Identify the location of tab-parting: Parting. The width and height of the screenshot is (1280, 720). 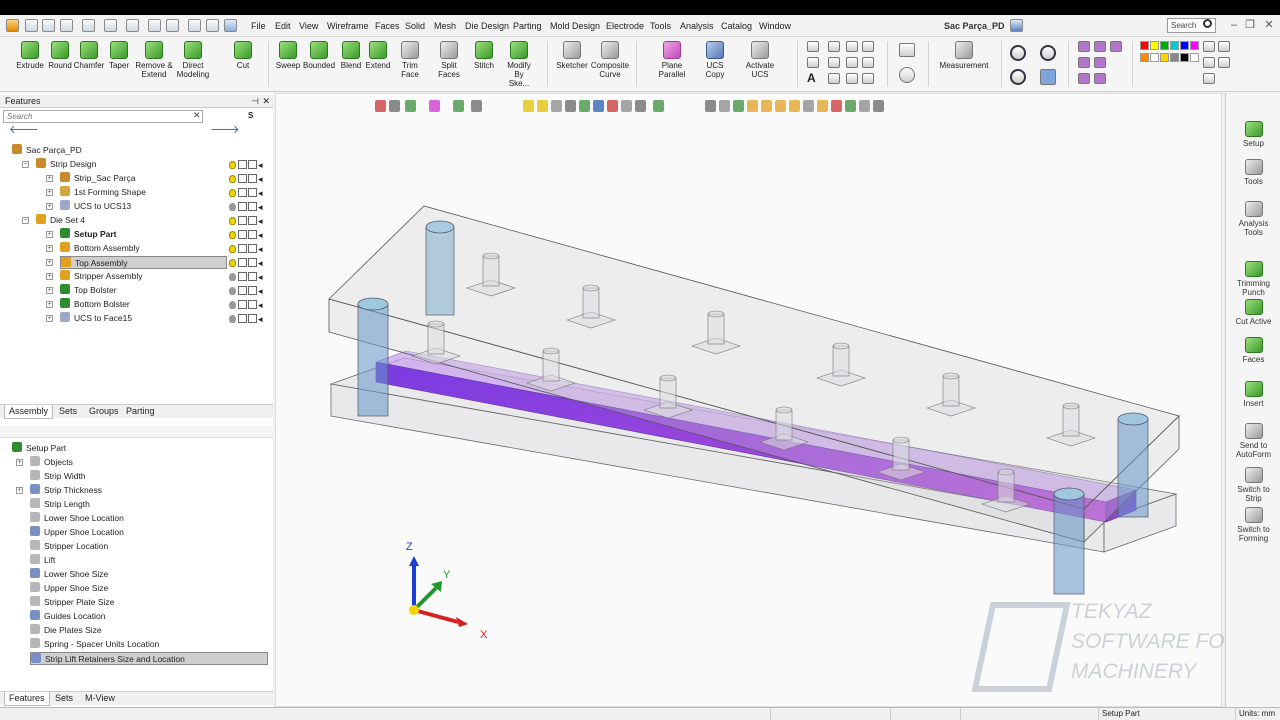
(140, 412).